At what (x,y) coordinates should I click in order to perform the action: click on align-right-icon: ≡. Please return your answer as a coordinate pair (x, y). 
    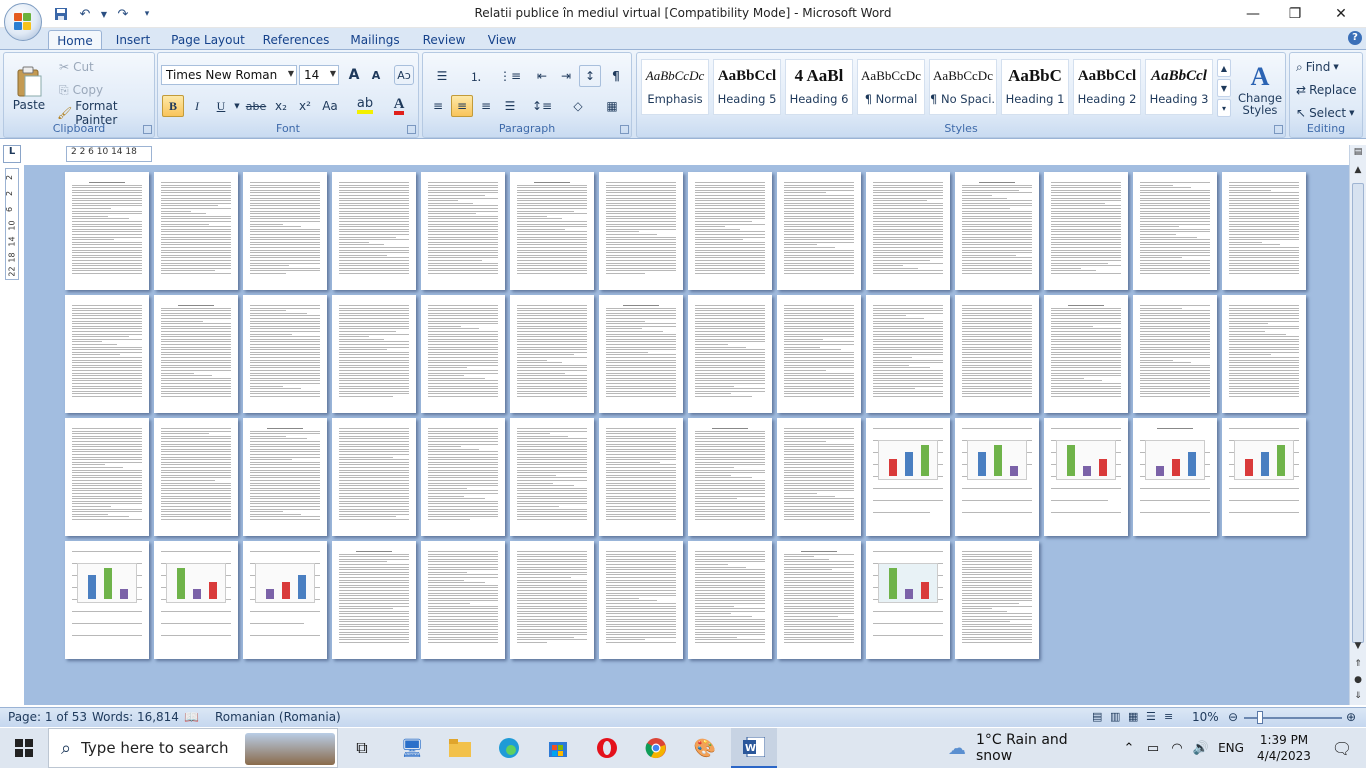
    Looking at the image, I should click on (486, 106).